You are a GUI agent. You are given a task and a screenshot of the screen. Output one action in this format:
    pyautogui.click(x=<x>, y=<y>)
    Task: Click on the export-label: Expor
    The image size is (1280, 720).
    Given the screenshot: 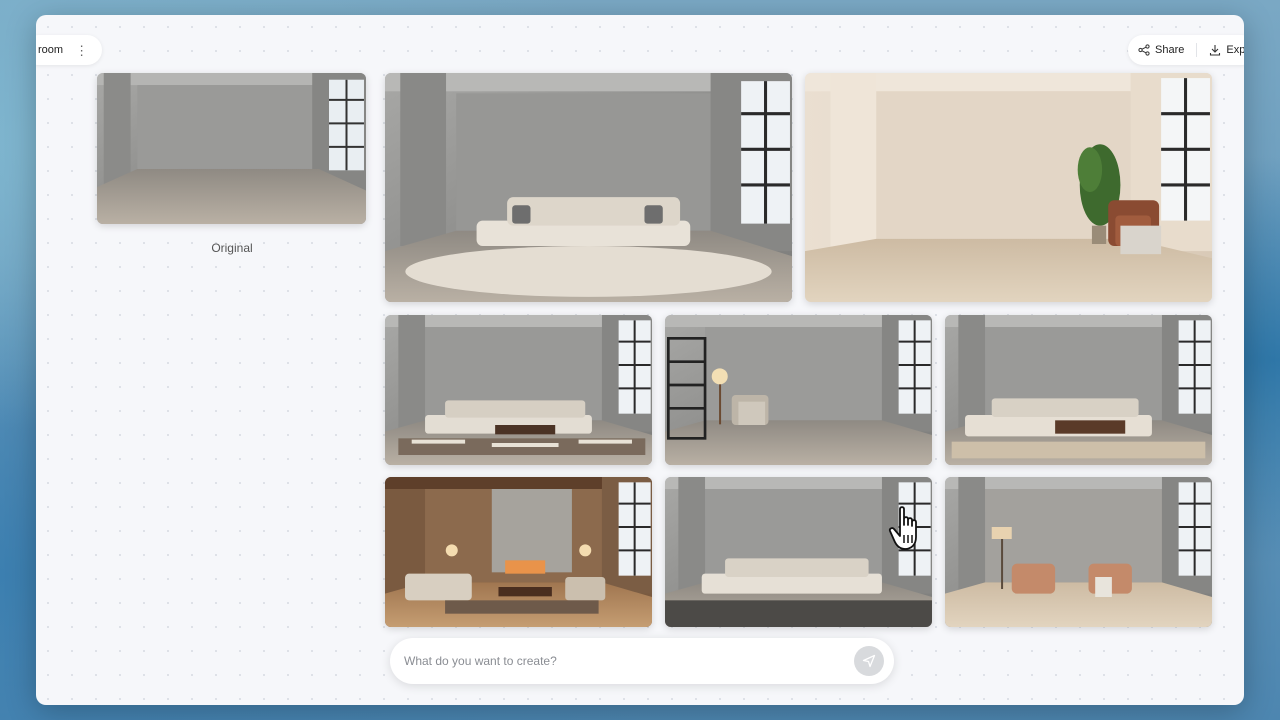 What is the action you would take?
    pyautogui.click(x=1235, y=50)
    